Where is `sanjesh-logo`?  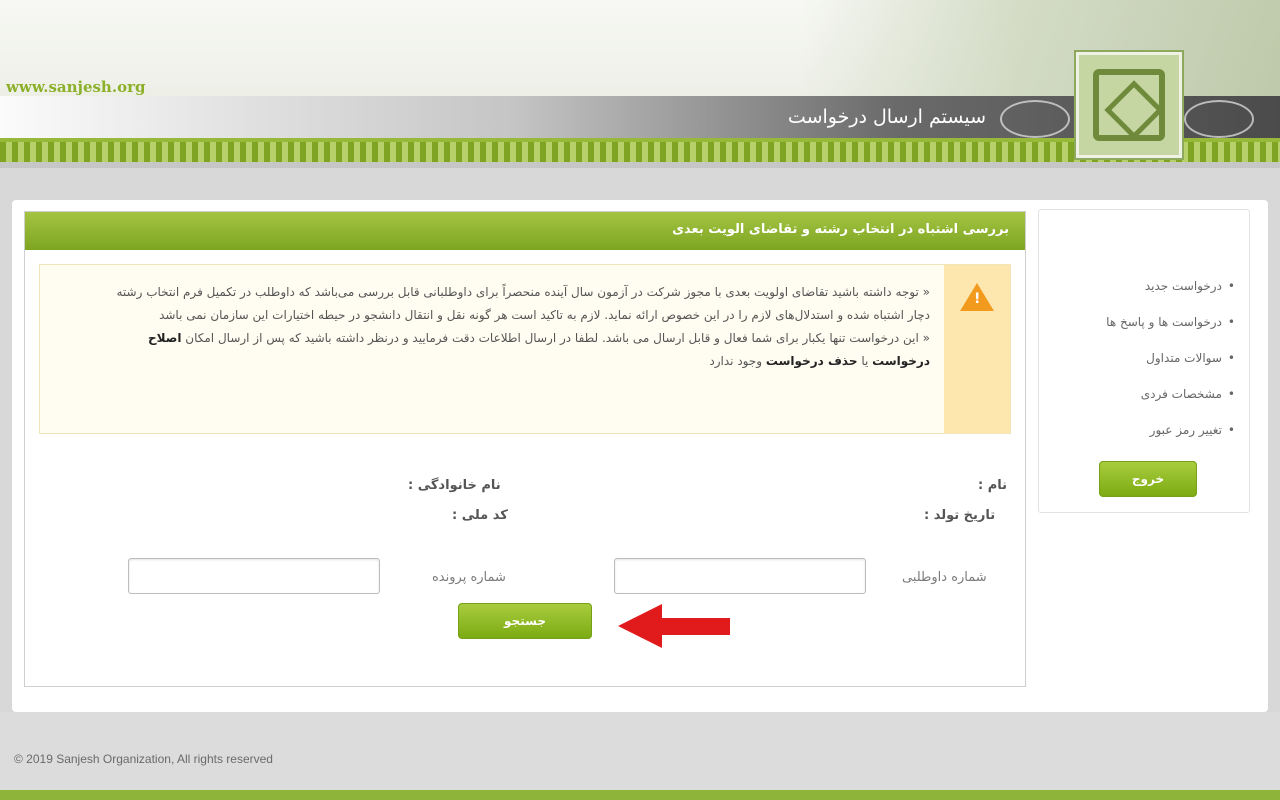
sanjesh-logo is located at coordinates (1129, 105).